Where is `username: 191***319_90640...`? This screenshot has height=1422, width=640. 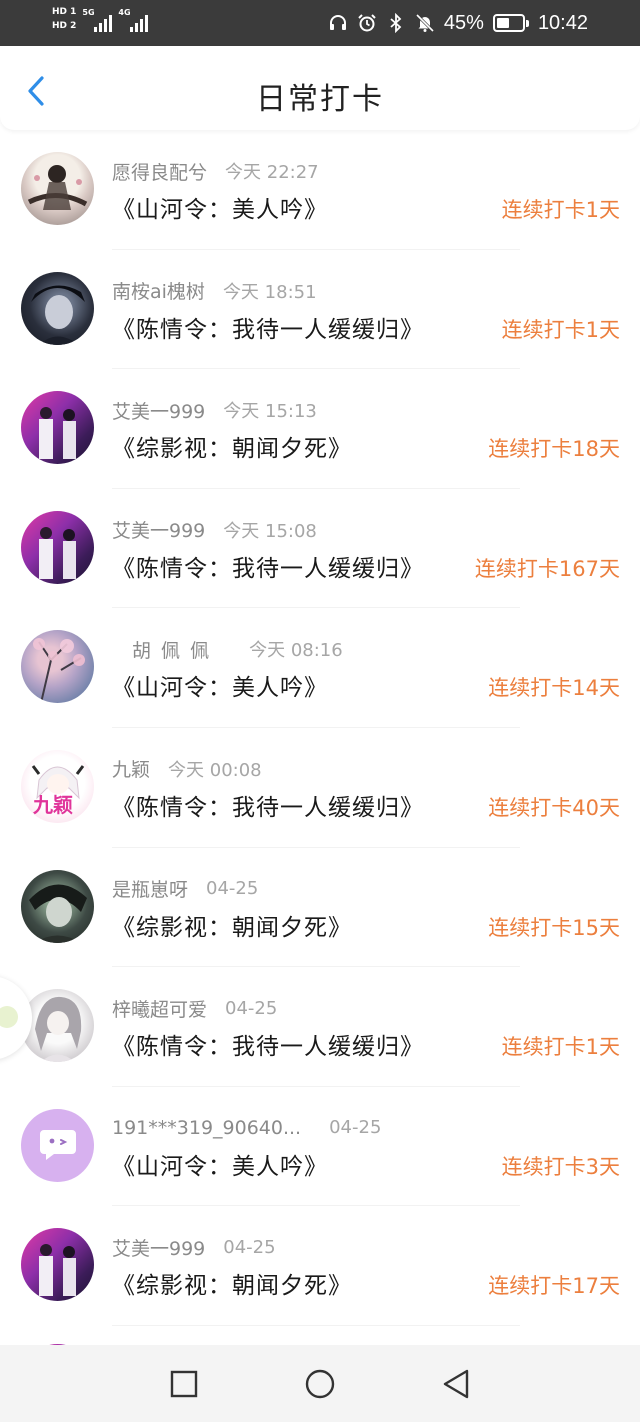
username: 191***319_90640... is located at coordinates (206, 1128).